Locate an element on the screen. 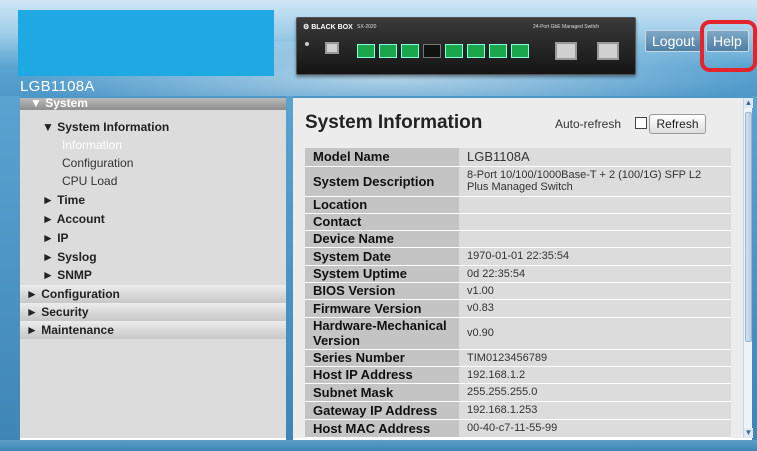 The height and width of the screenshot is (451, 757). sidebar-item-system-information: ▼ System Information is located at coordinates (153, 127).